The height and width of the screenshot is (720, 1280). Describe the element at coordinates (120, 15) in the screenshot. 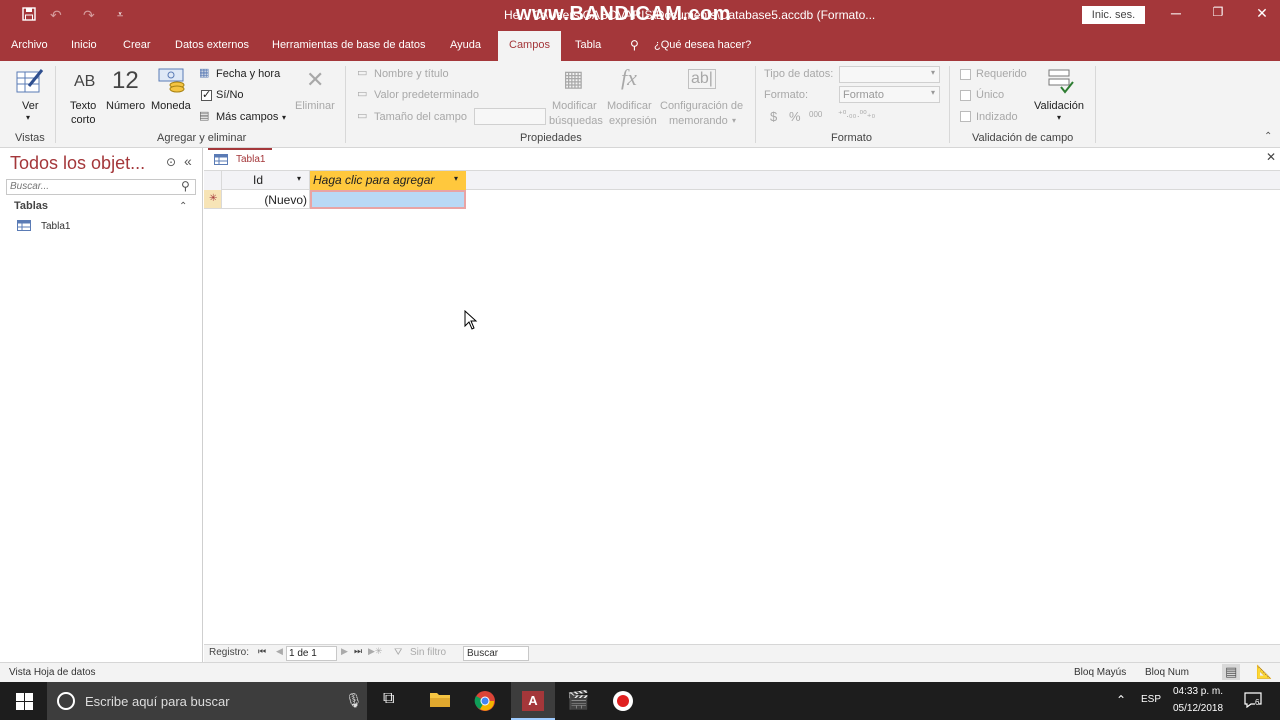

I see `customize-qat-icon: ⩡` at that location.